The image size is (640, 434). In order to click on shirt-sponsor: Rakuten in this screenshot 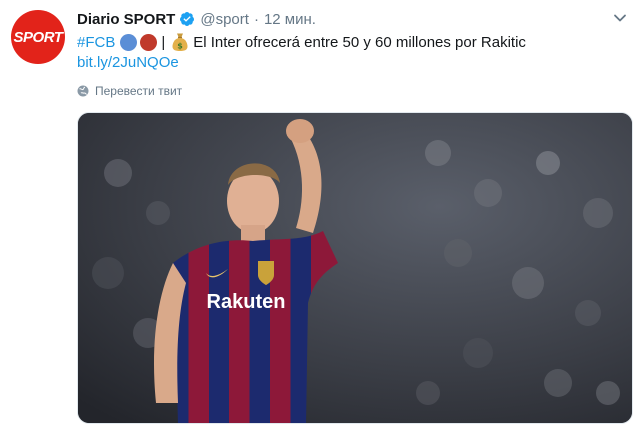, I will do `click(246, 302)`.